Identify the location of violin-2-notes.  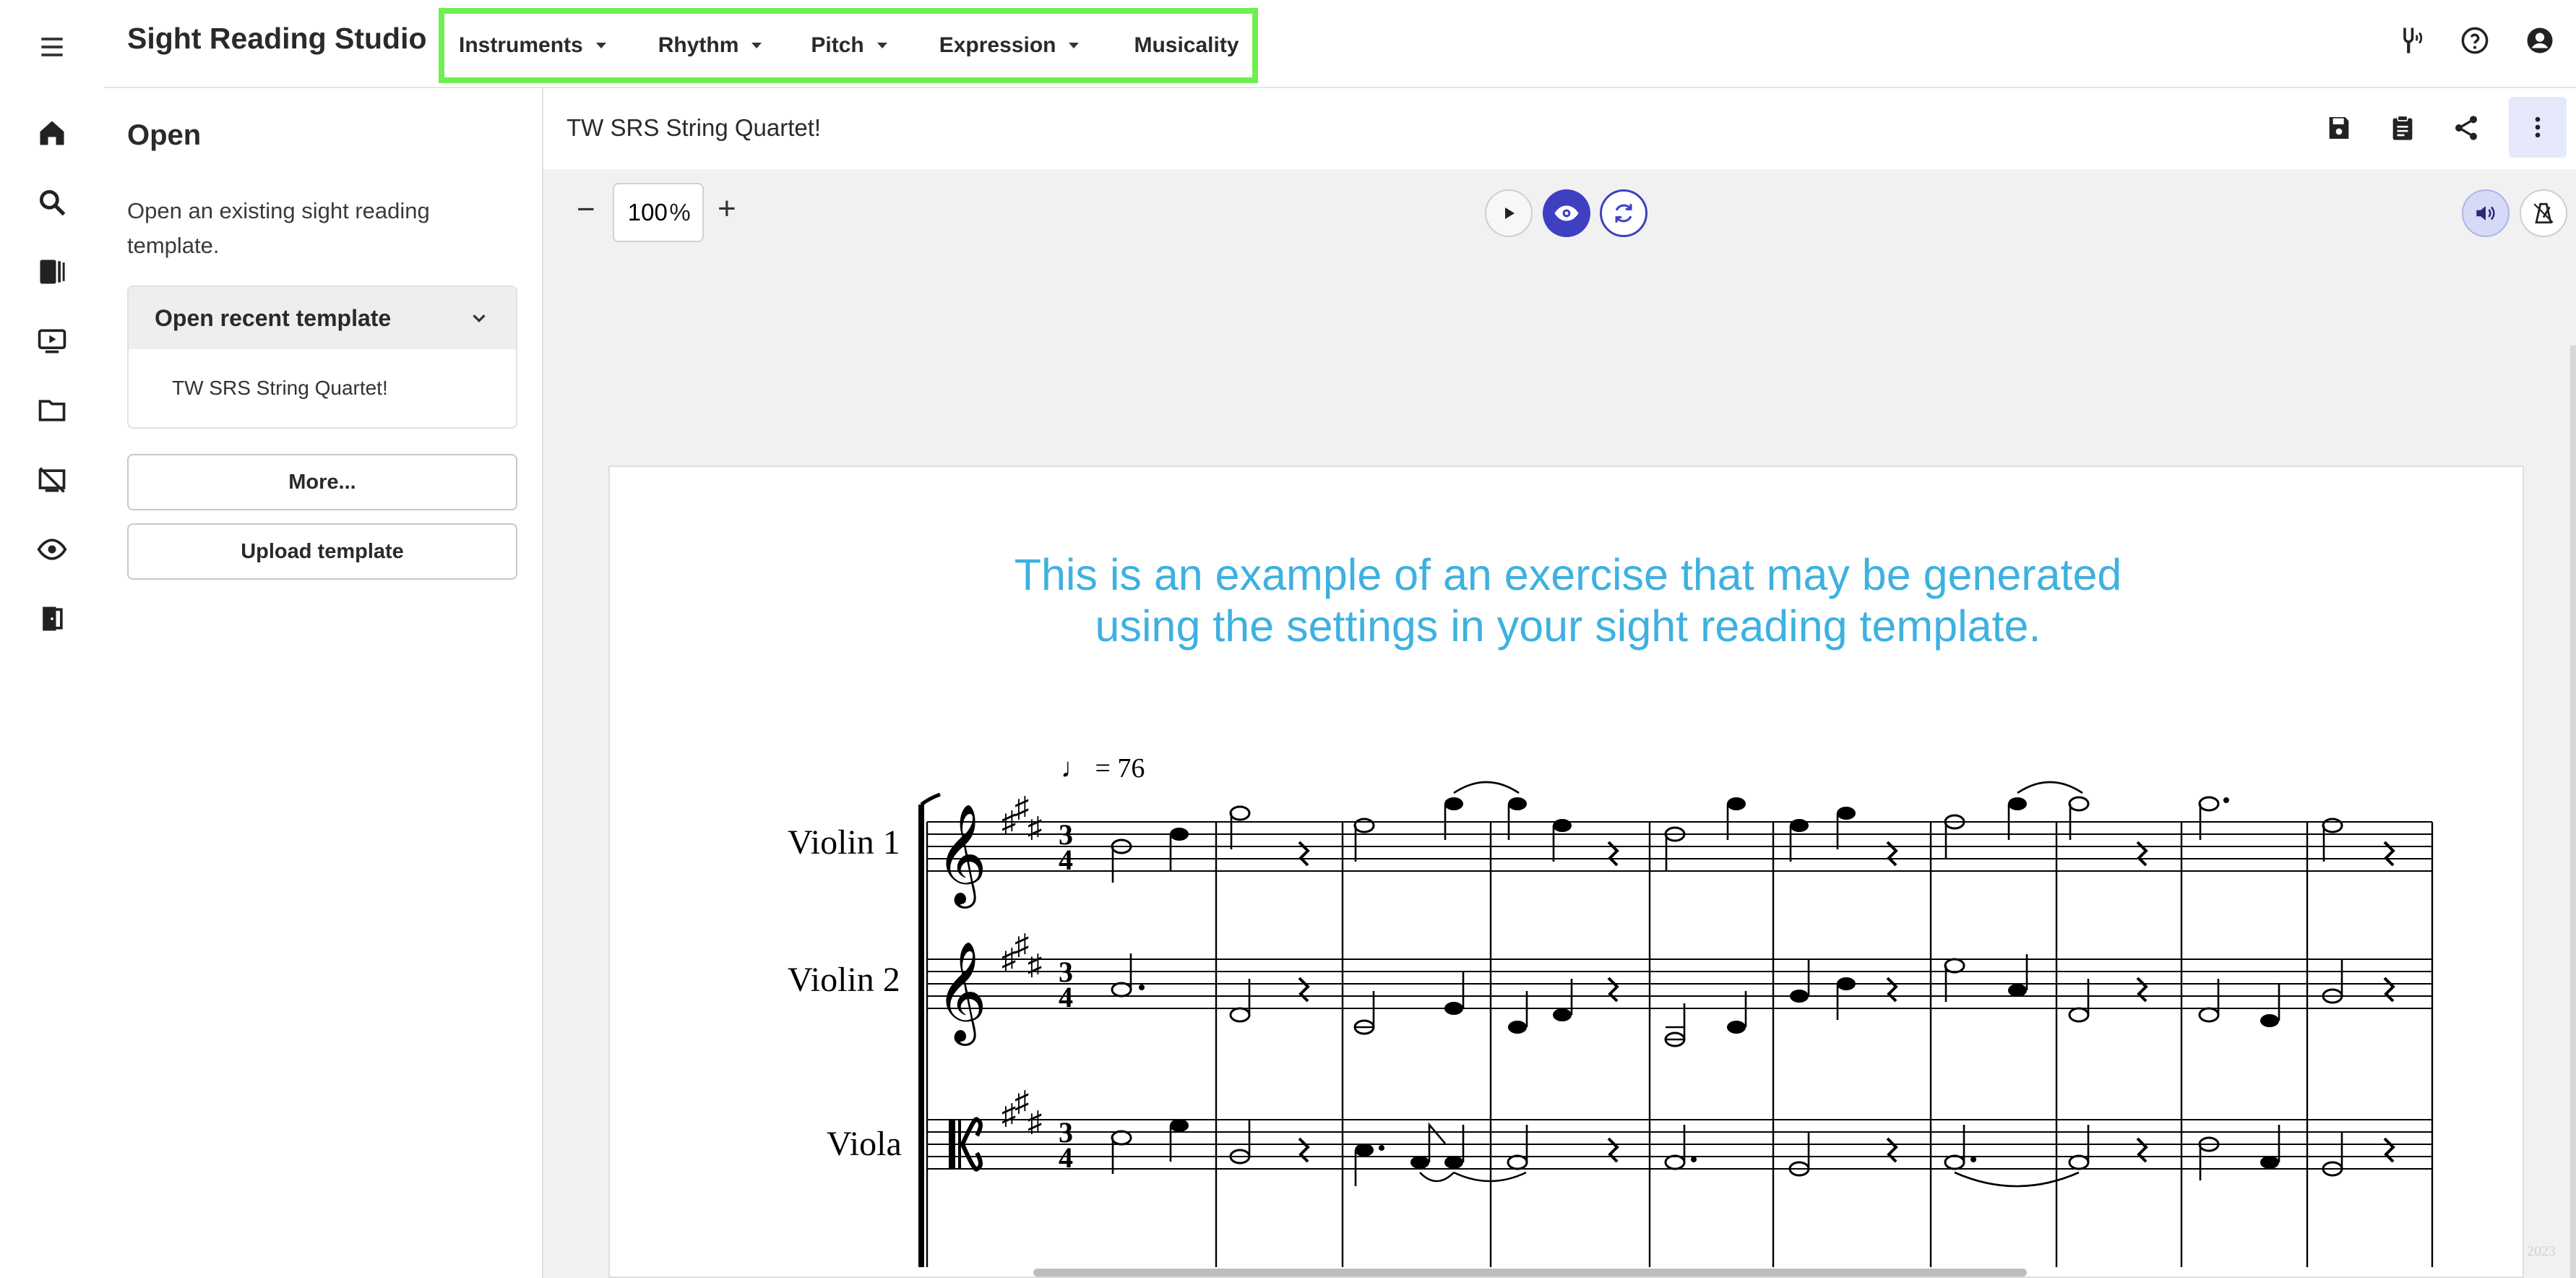
(1753, 1000).